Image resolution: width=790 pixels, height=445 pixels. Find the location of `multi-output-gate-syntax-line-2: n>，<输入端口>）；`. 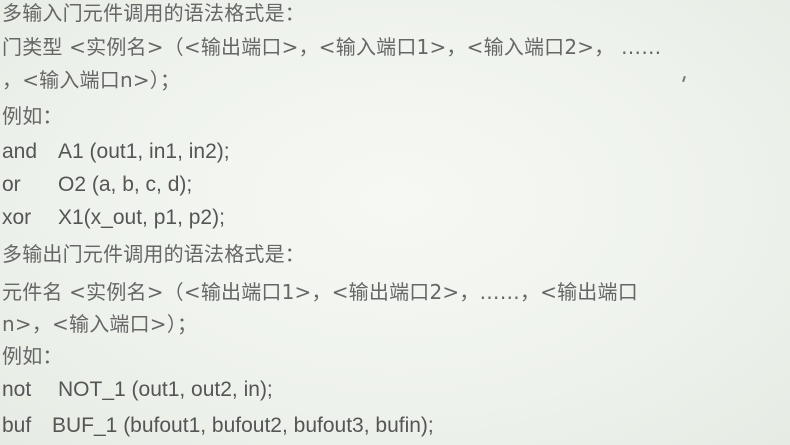

multi-output-gate-syntax-line-2: n>，<输入端口>）； is located at coordinates (100, 324).